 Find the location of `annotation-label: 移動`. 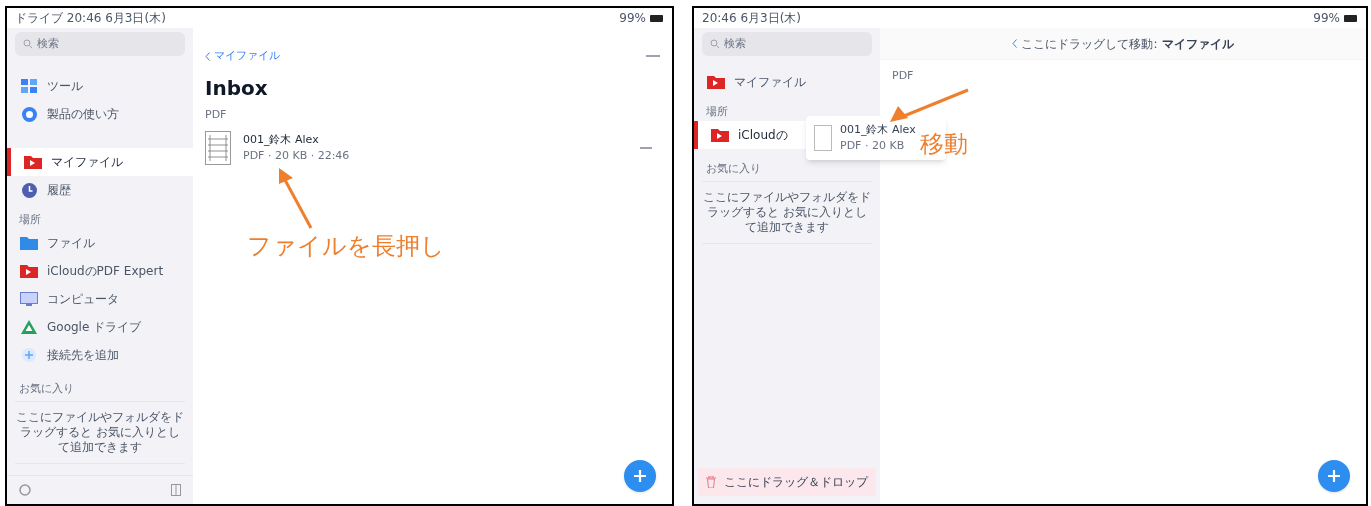

annotation-label: 移動 is located at coordinates (944, 144).